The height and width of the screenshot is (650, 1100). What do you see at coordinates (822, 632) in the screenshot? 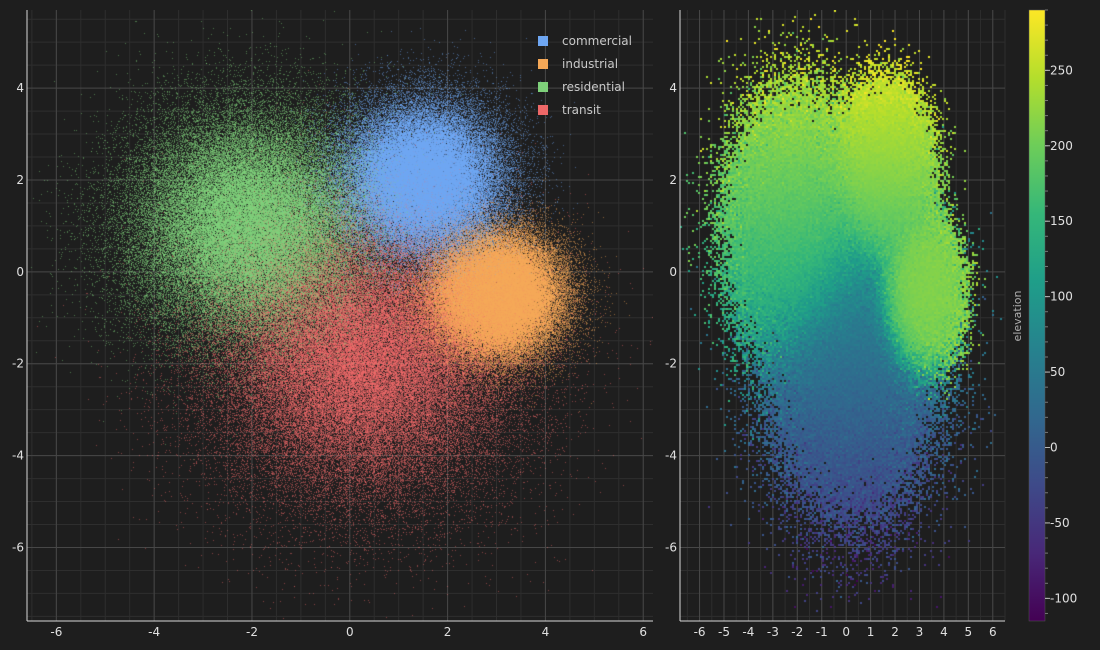
I see `x-tick-label: -1` at bounding box center [822, 632].